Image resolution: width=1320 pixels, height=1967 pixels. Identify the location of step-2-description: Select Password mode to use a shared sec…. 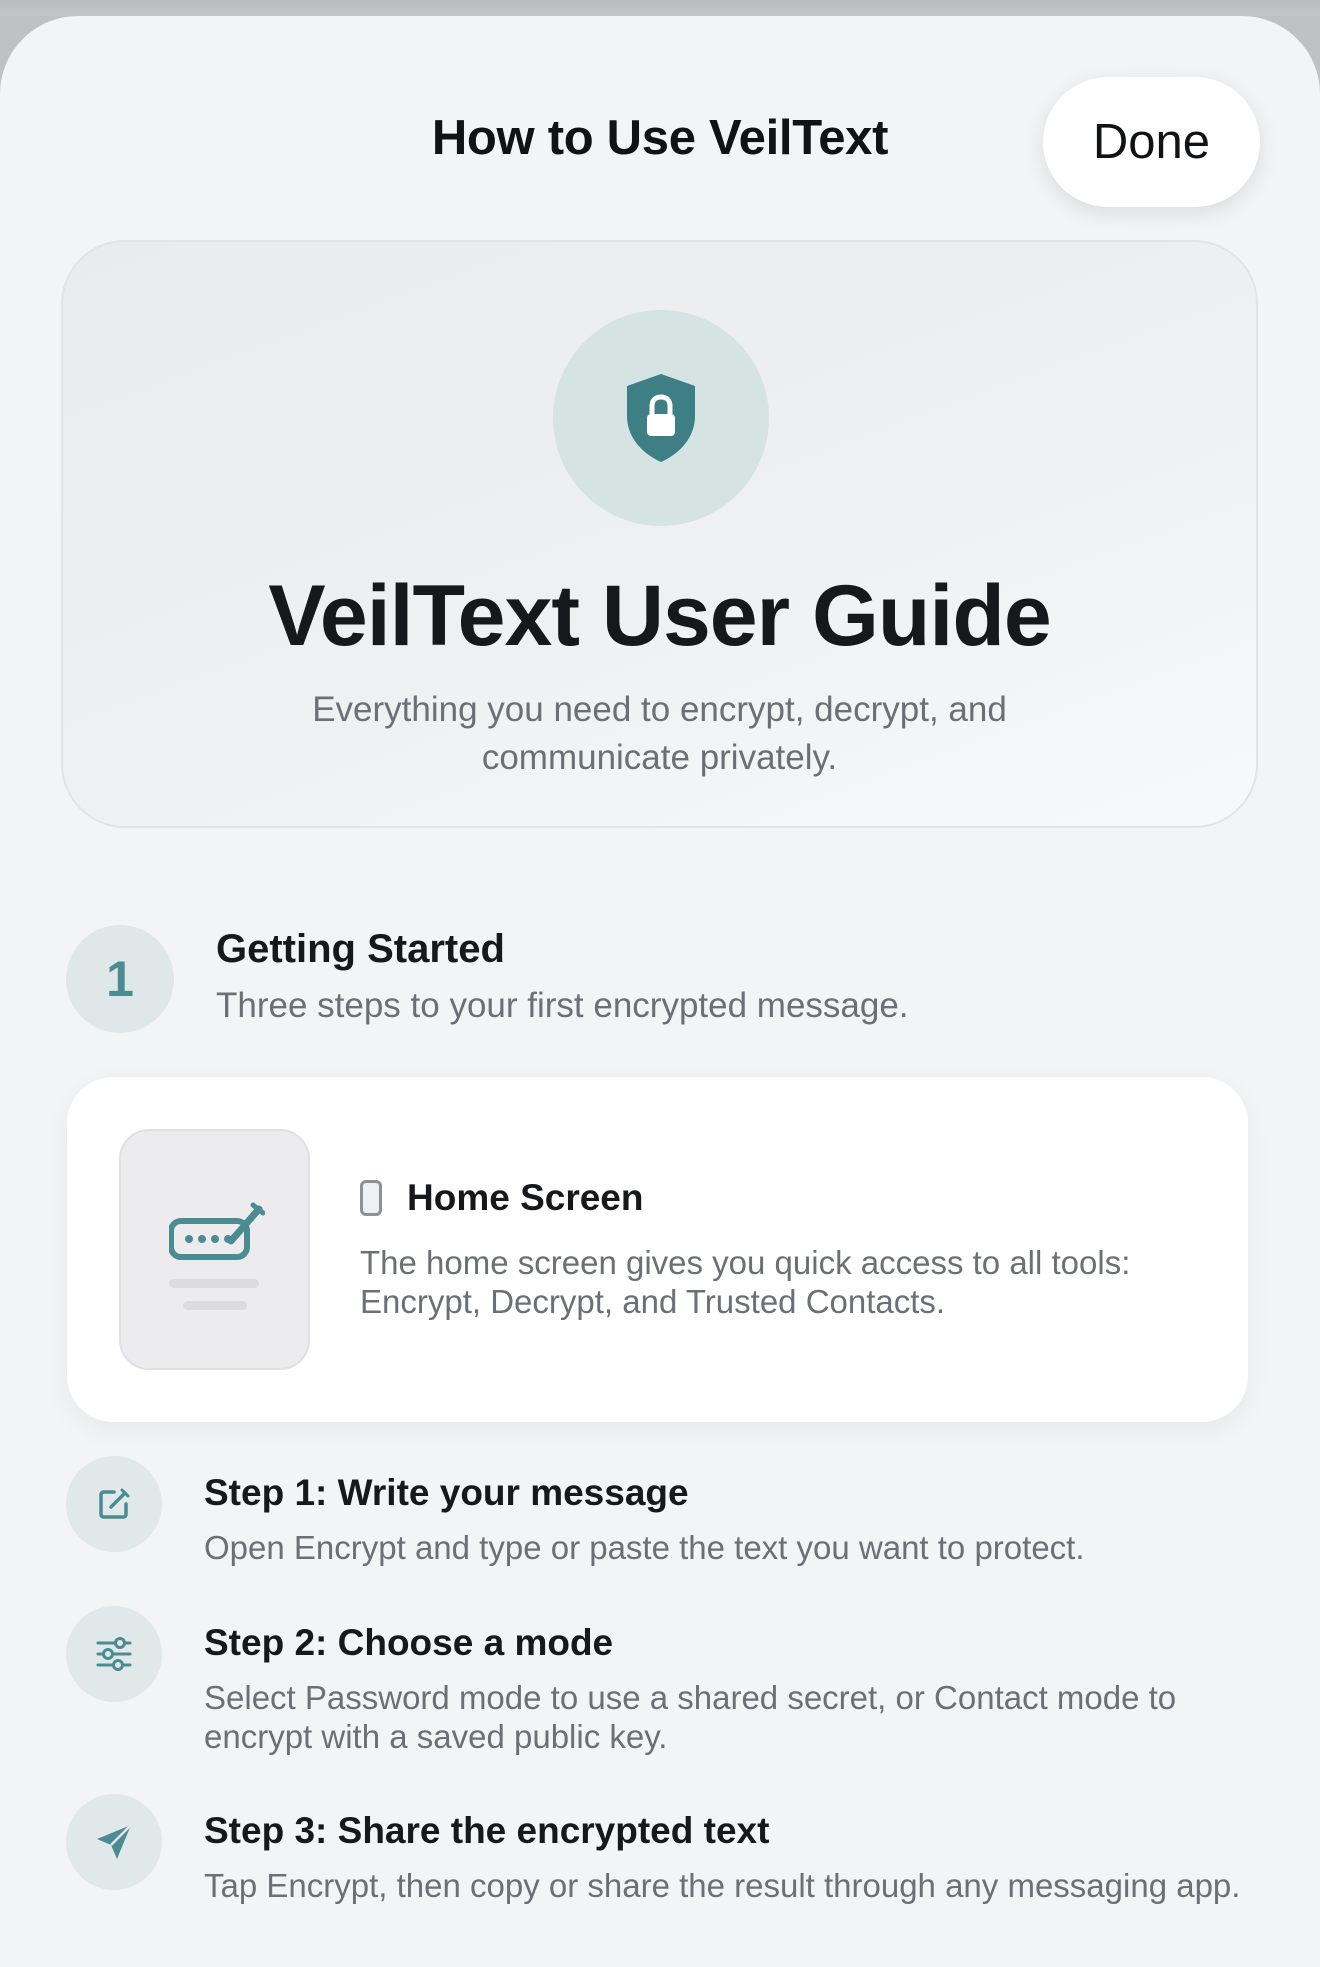
(690, 1717).